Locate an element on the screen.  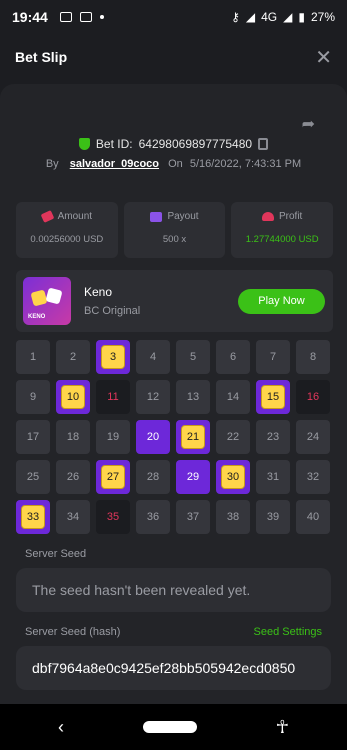
keno-cell: 5 is located at coordinates (193, 357).